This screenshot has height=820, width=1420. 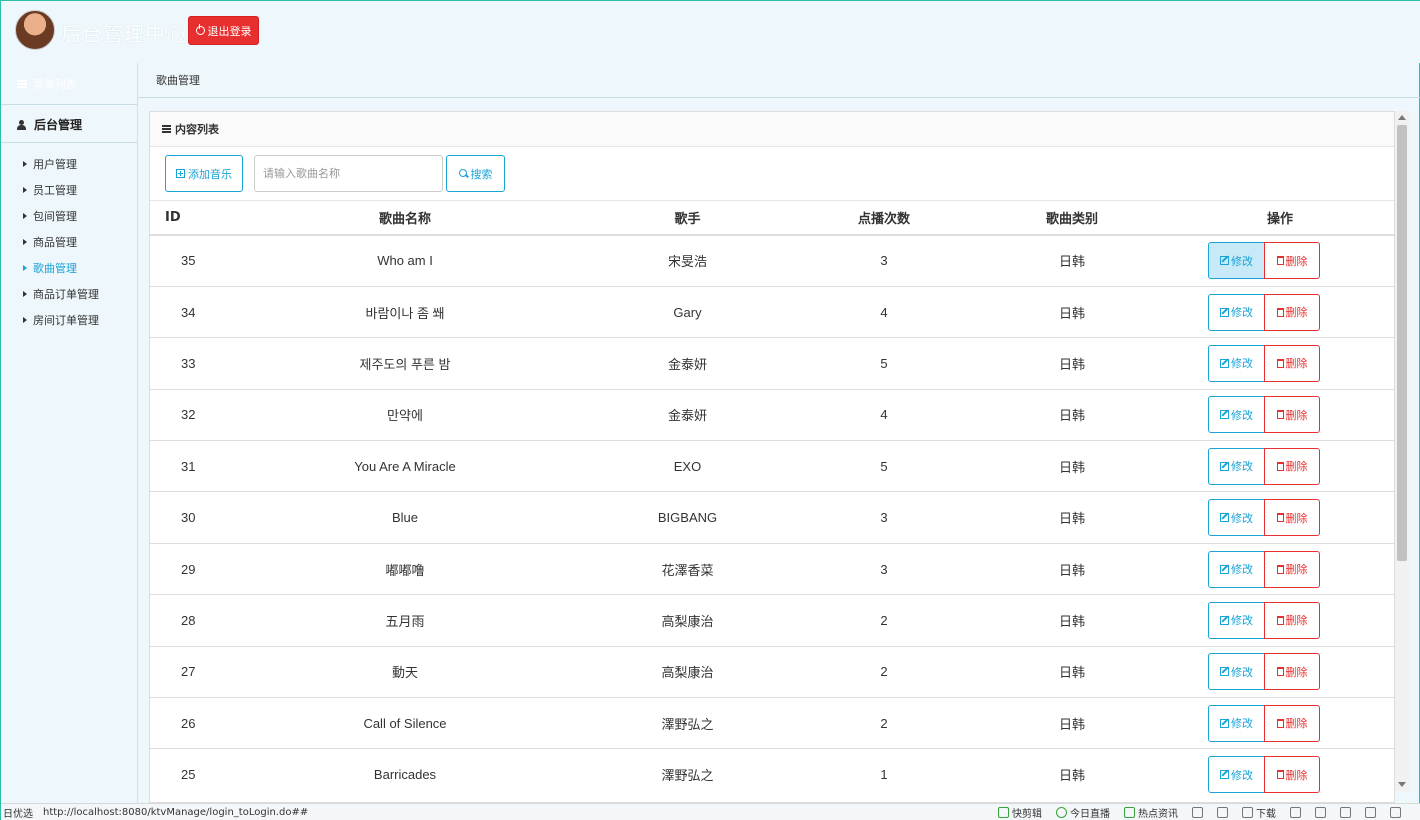 What do you see at coordinates (1345, 812) in the screenshot?
I see `status-item-window` at bounding box center [1345, 812].